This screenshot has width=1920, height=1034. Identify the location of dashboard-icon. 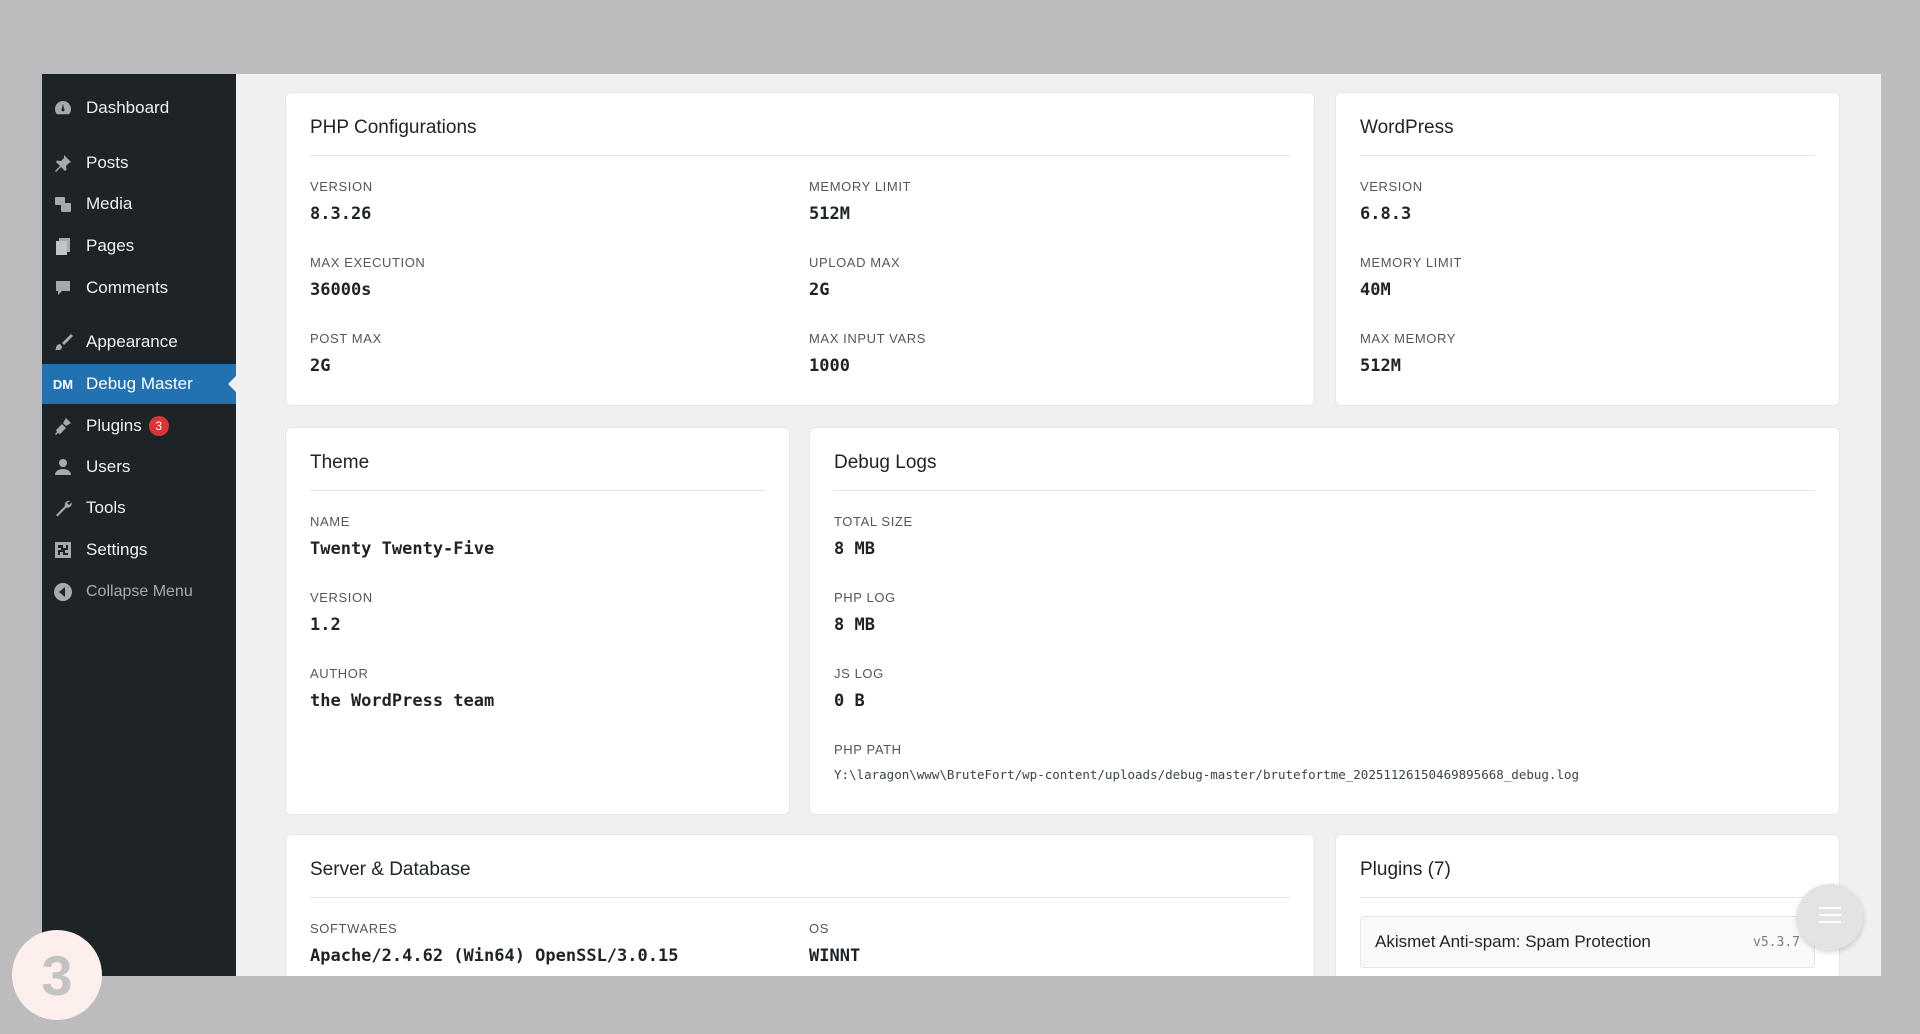
(63, 108).